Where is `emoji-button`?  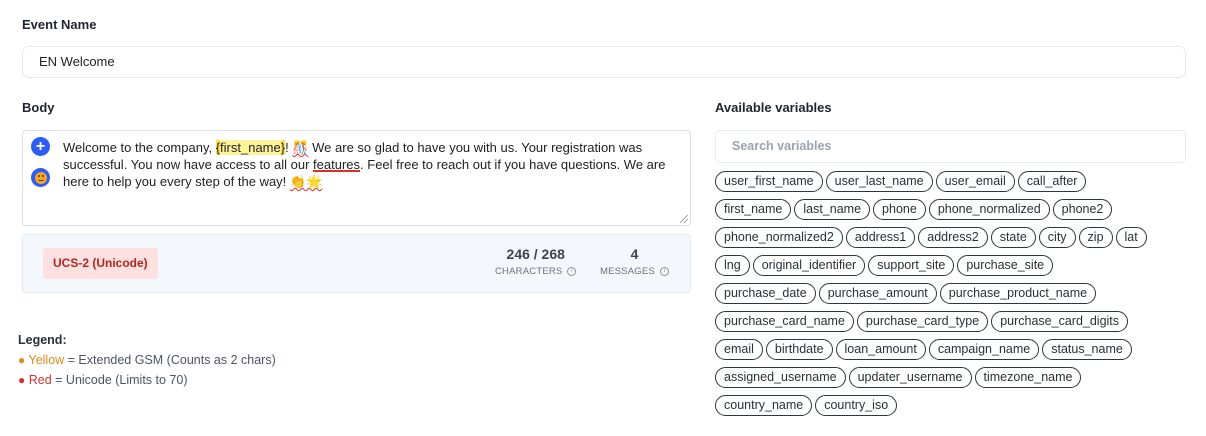 emoji-button is located at coordinates (40, 177).